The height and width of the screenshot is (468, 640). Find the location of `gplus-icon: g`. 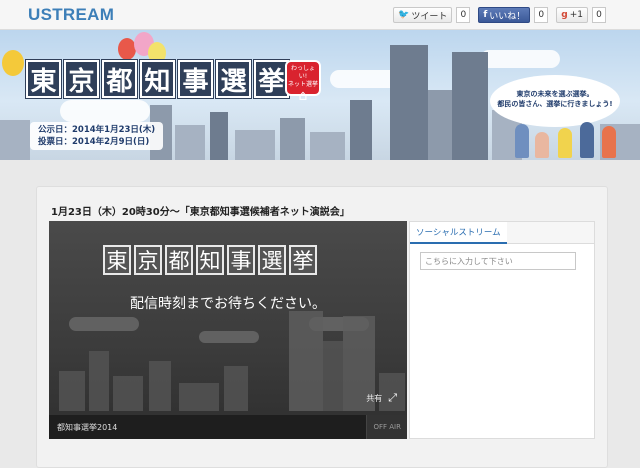

gplus-icon: g is located at coordinates (564, 15).